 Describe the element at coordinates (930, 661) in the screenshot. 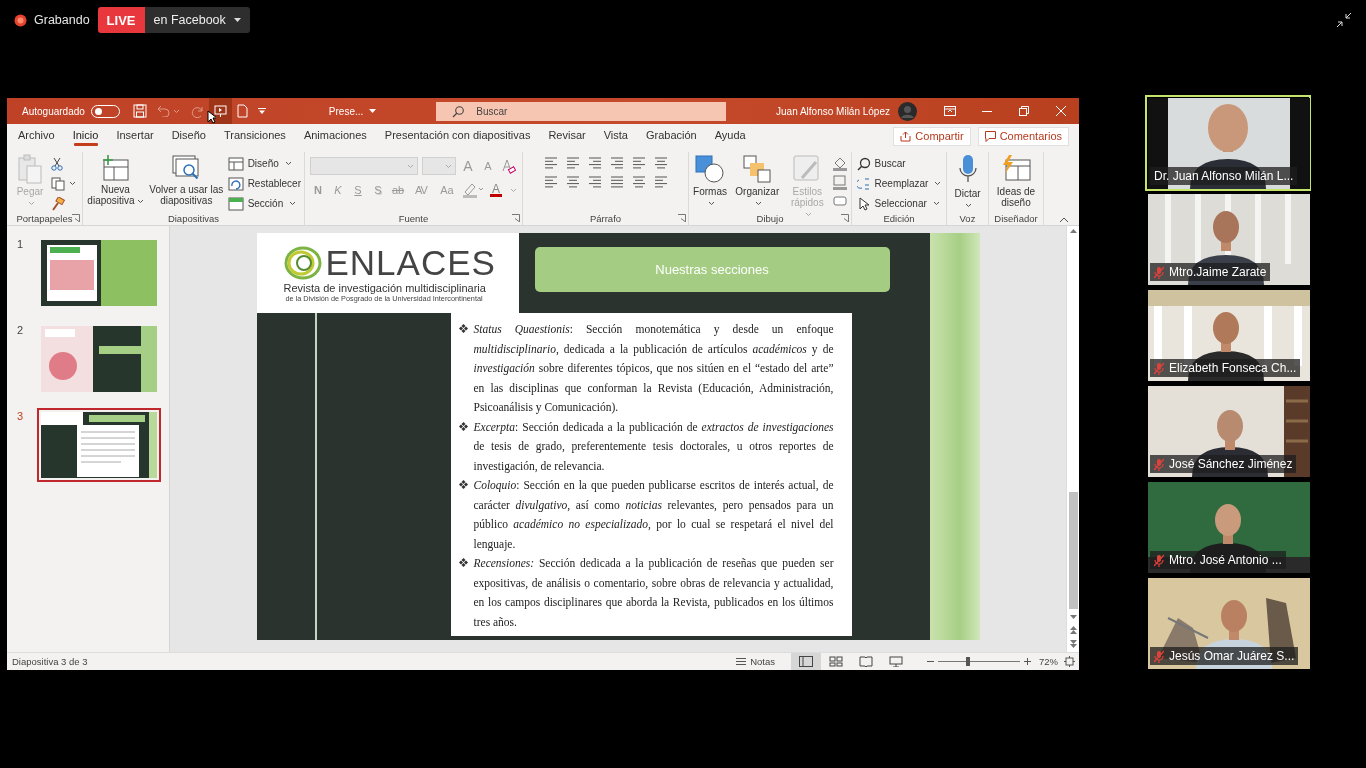

I see `zoom-out-icon` at that location.